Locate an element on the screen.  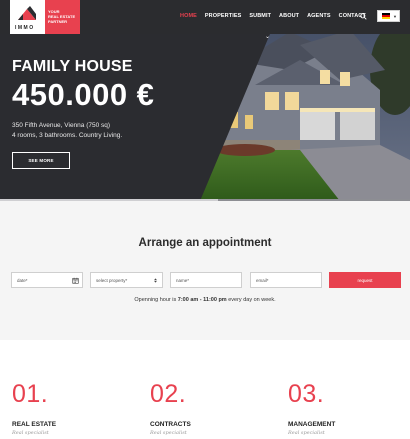
logo: IMMO YOUR REAL ESTATE PARTNER is located at coordinates (45, 17).